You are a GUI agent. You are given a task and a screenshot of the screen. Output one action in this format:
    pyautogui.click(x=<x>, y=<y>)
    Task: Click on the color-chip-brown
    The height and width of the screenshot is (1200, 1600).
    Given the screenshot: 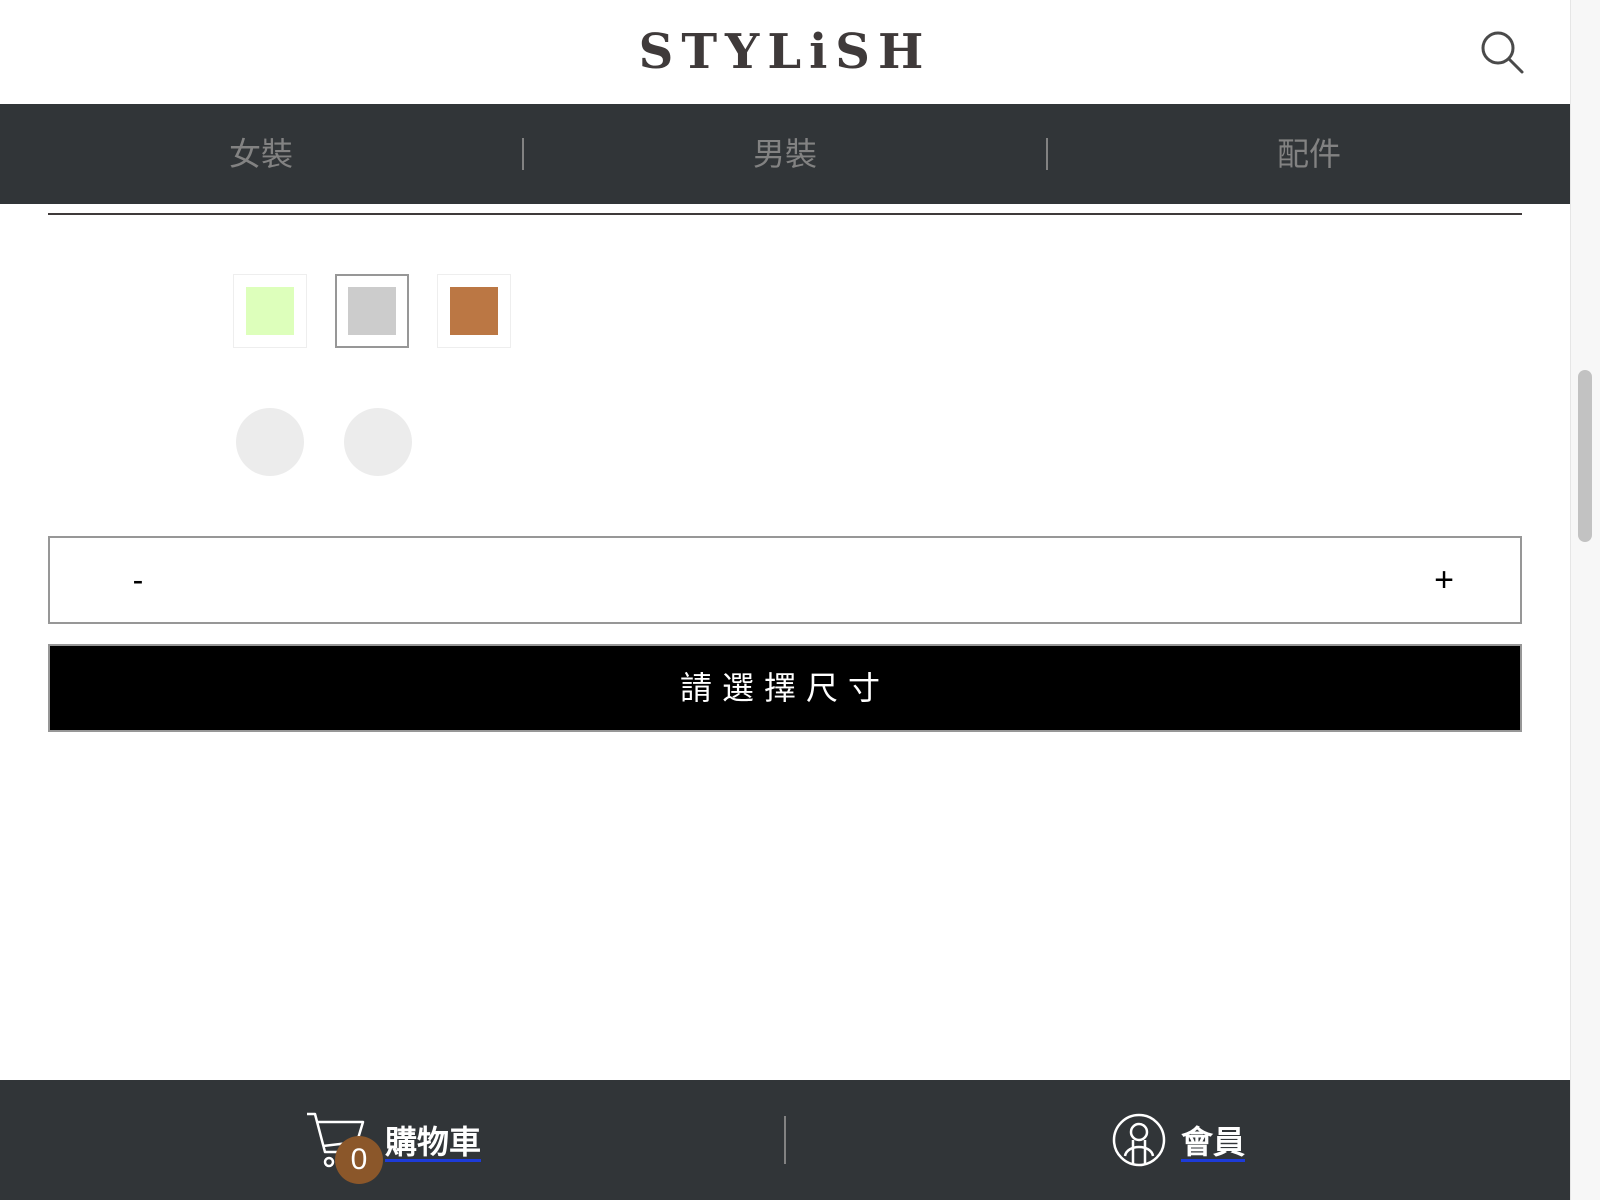 What is the action you would take?
    pyautogui.click(x=474, y=311)
    